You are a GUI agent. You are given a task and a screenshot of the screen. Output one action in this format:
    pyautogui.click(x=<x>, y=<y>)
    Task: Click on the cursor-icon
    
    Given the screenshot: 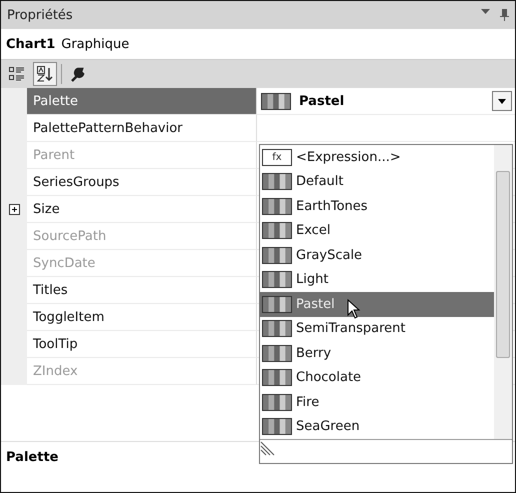 What is the action you would take?
    pyautogui.click(x=353, y=309)
    